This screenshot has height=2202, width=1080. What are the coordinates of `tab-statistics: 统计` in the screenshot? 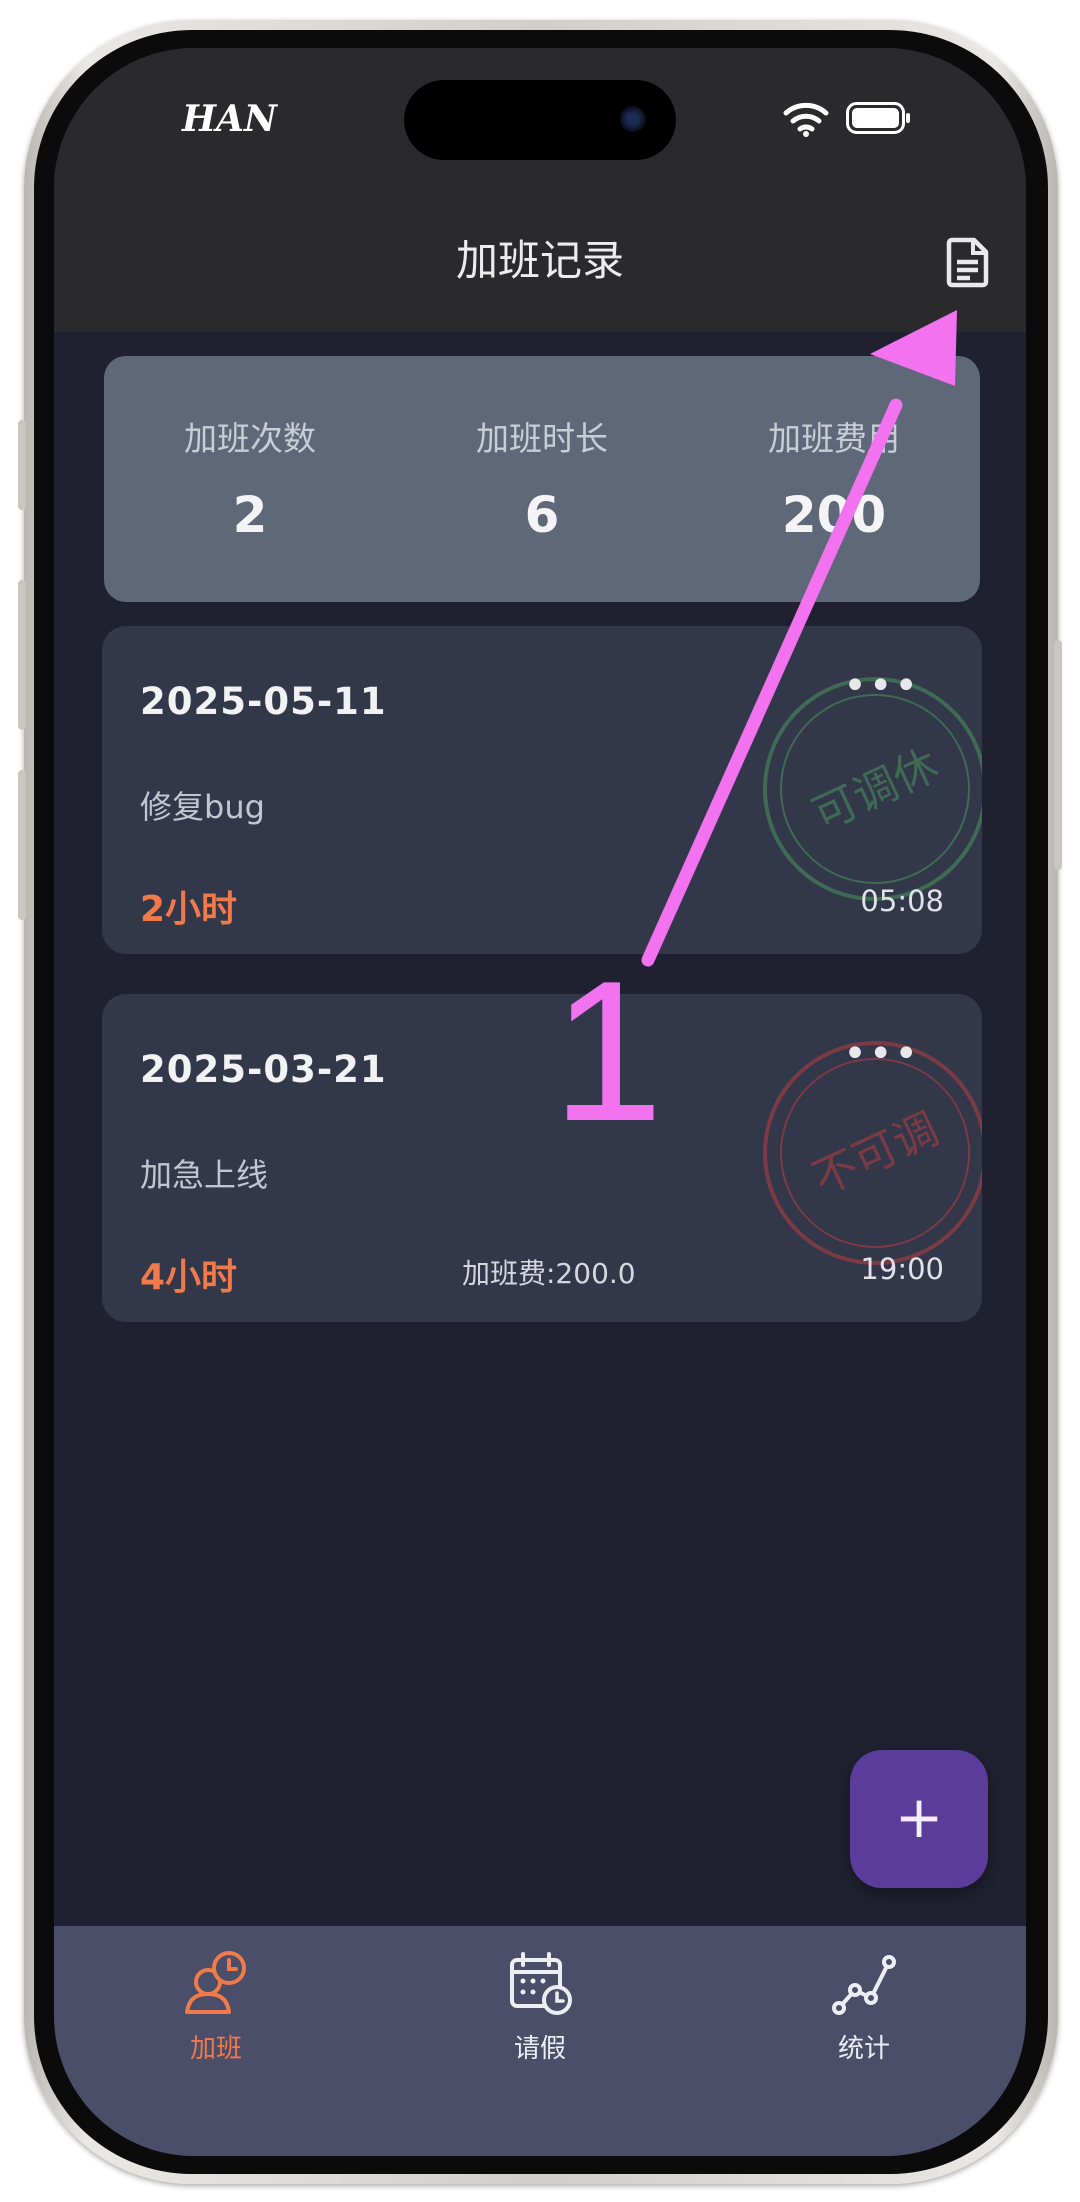 It's located at (864, 2041).